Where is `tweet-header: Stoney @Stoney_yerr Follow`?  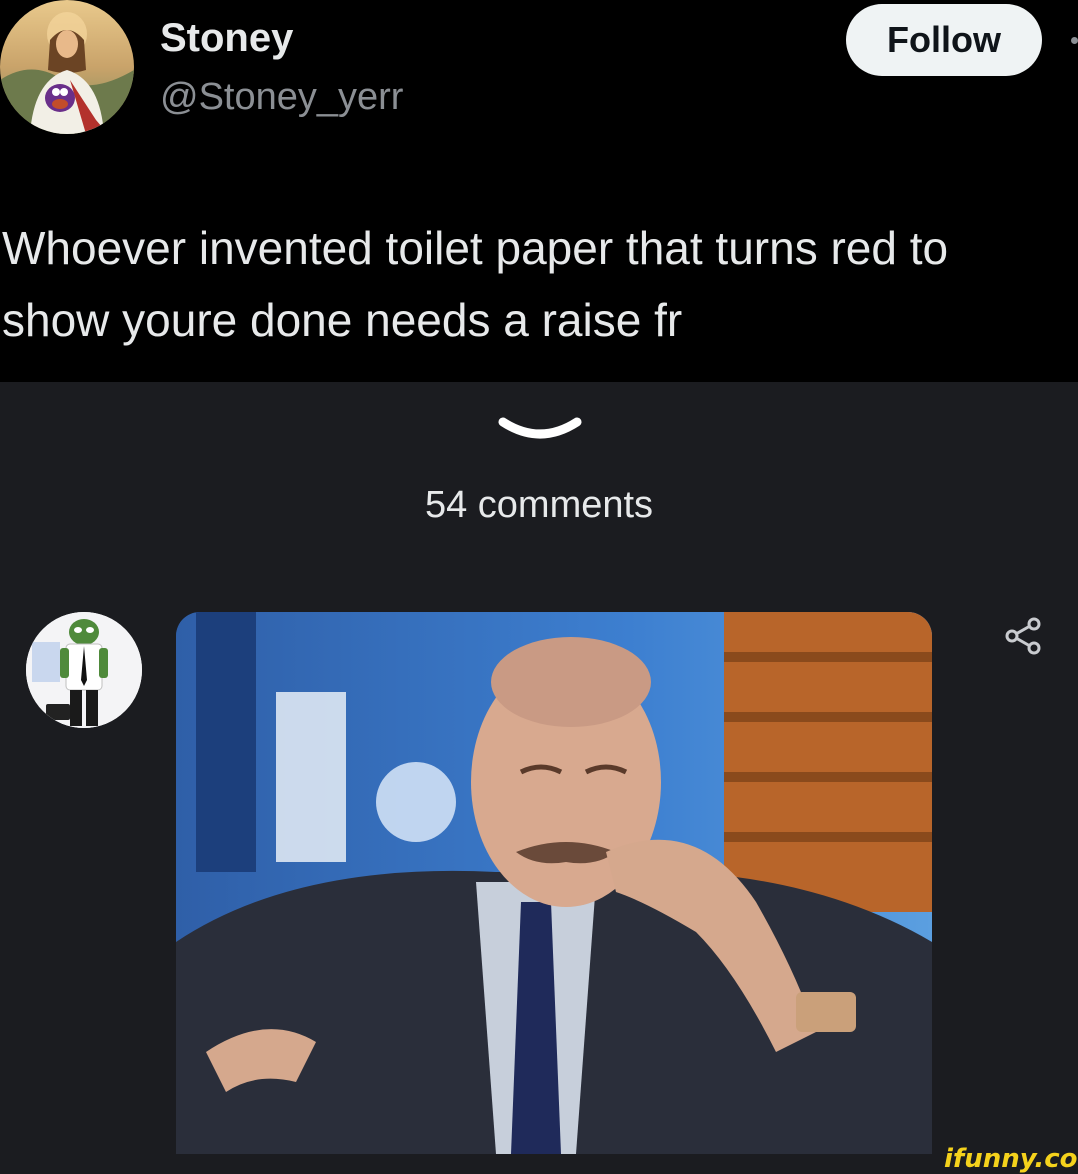 tweet-header: Stoney @Stoney_yerr Follow is located at coordinates (539, 70).